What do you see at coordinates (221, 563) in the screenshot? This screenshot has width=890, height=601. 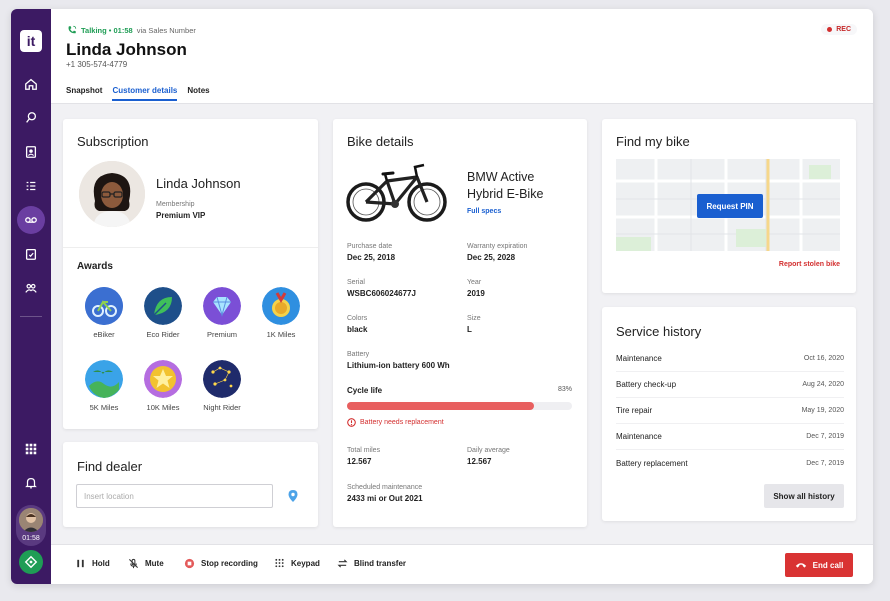 I see `stop-recording-button: Stop recording` at bounding box center [221, 563].